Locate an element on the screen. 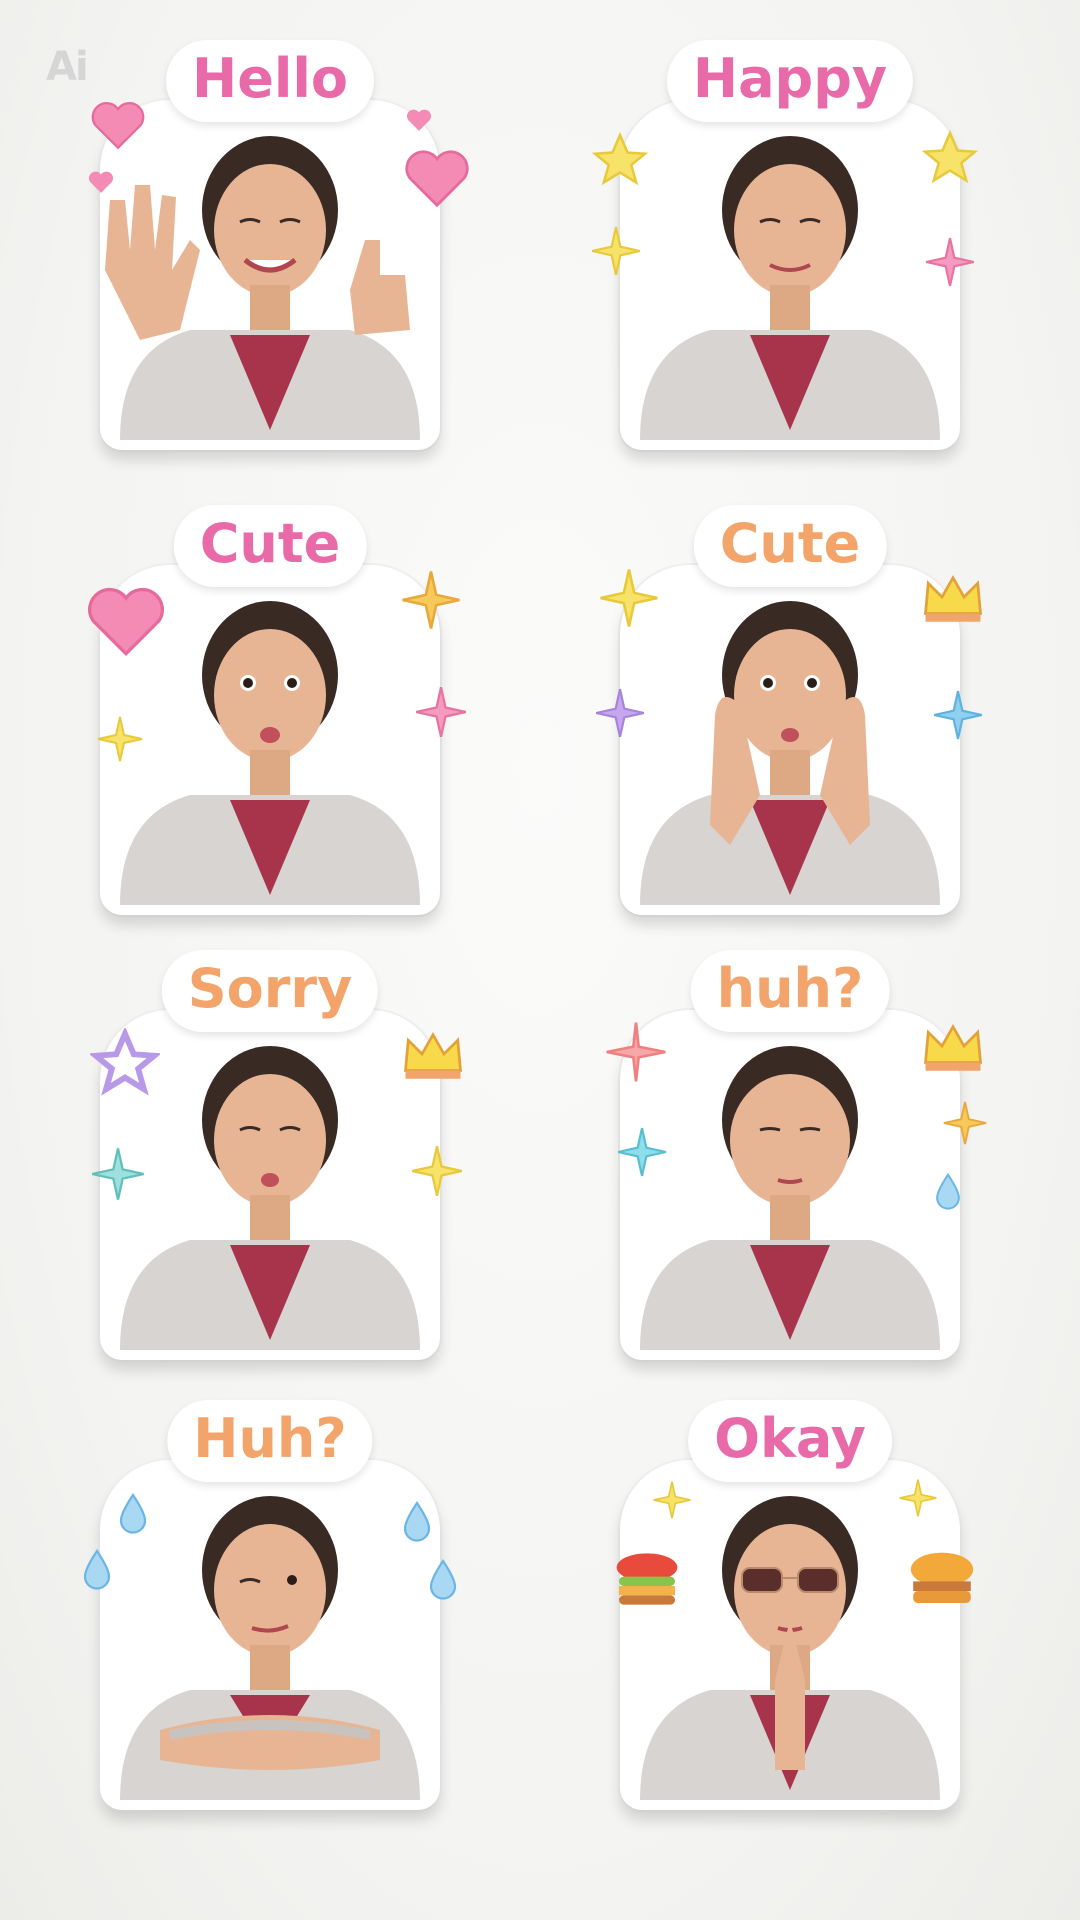  star-outline-icon is located at coordinates (125, 1062).